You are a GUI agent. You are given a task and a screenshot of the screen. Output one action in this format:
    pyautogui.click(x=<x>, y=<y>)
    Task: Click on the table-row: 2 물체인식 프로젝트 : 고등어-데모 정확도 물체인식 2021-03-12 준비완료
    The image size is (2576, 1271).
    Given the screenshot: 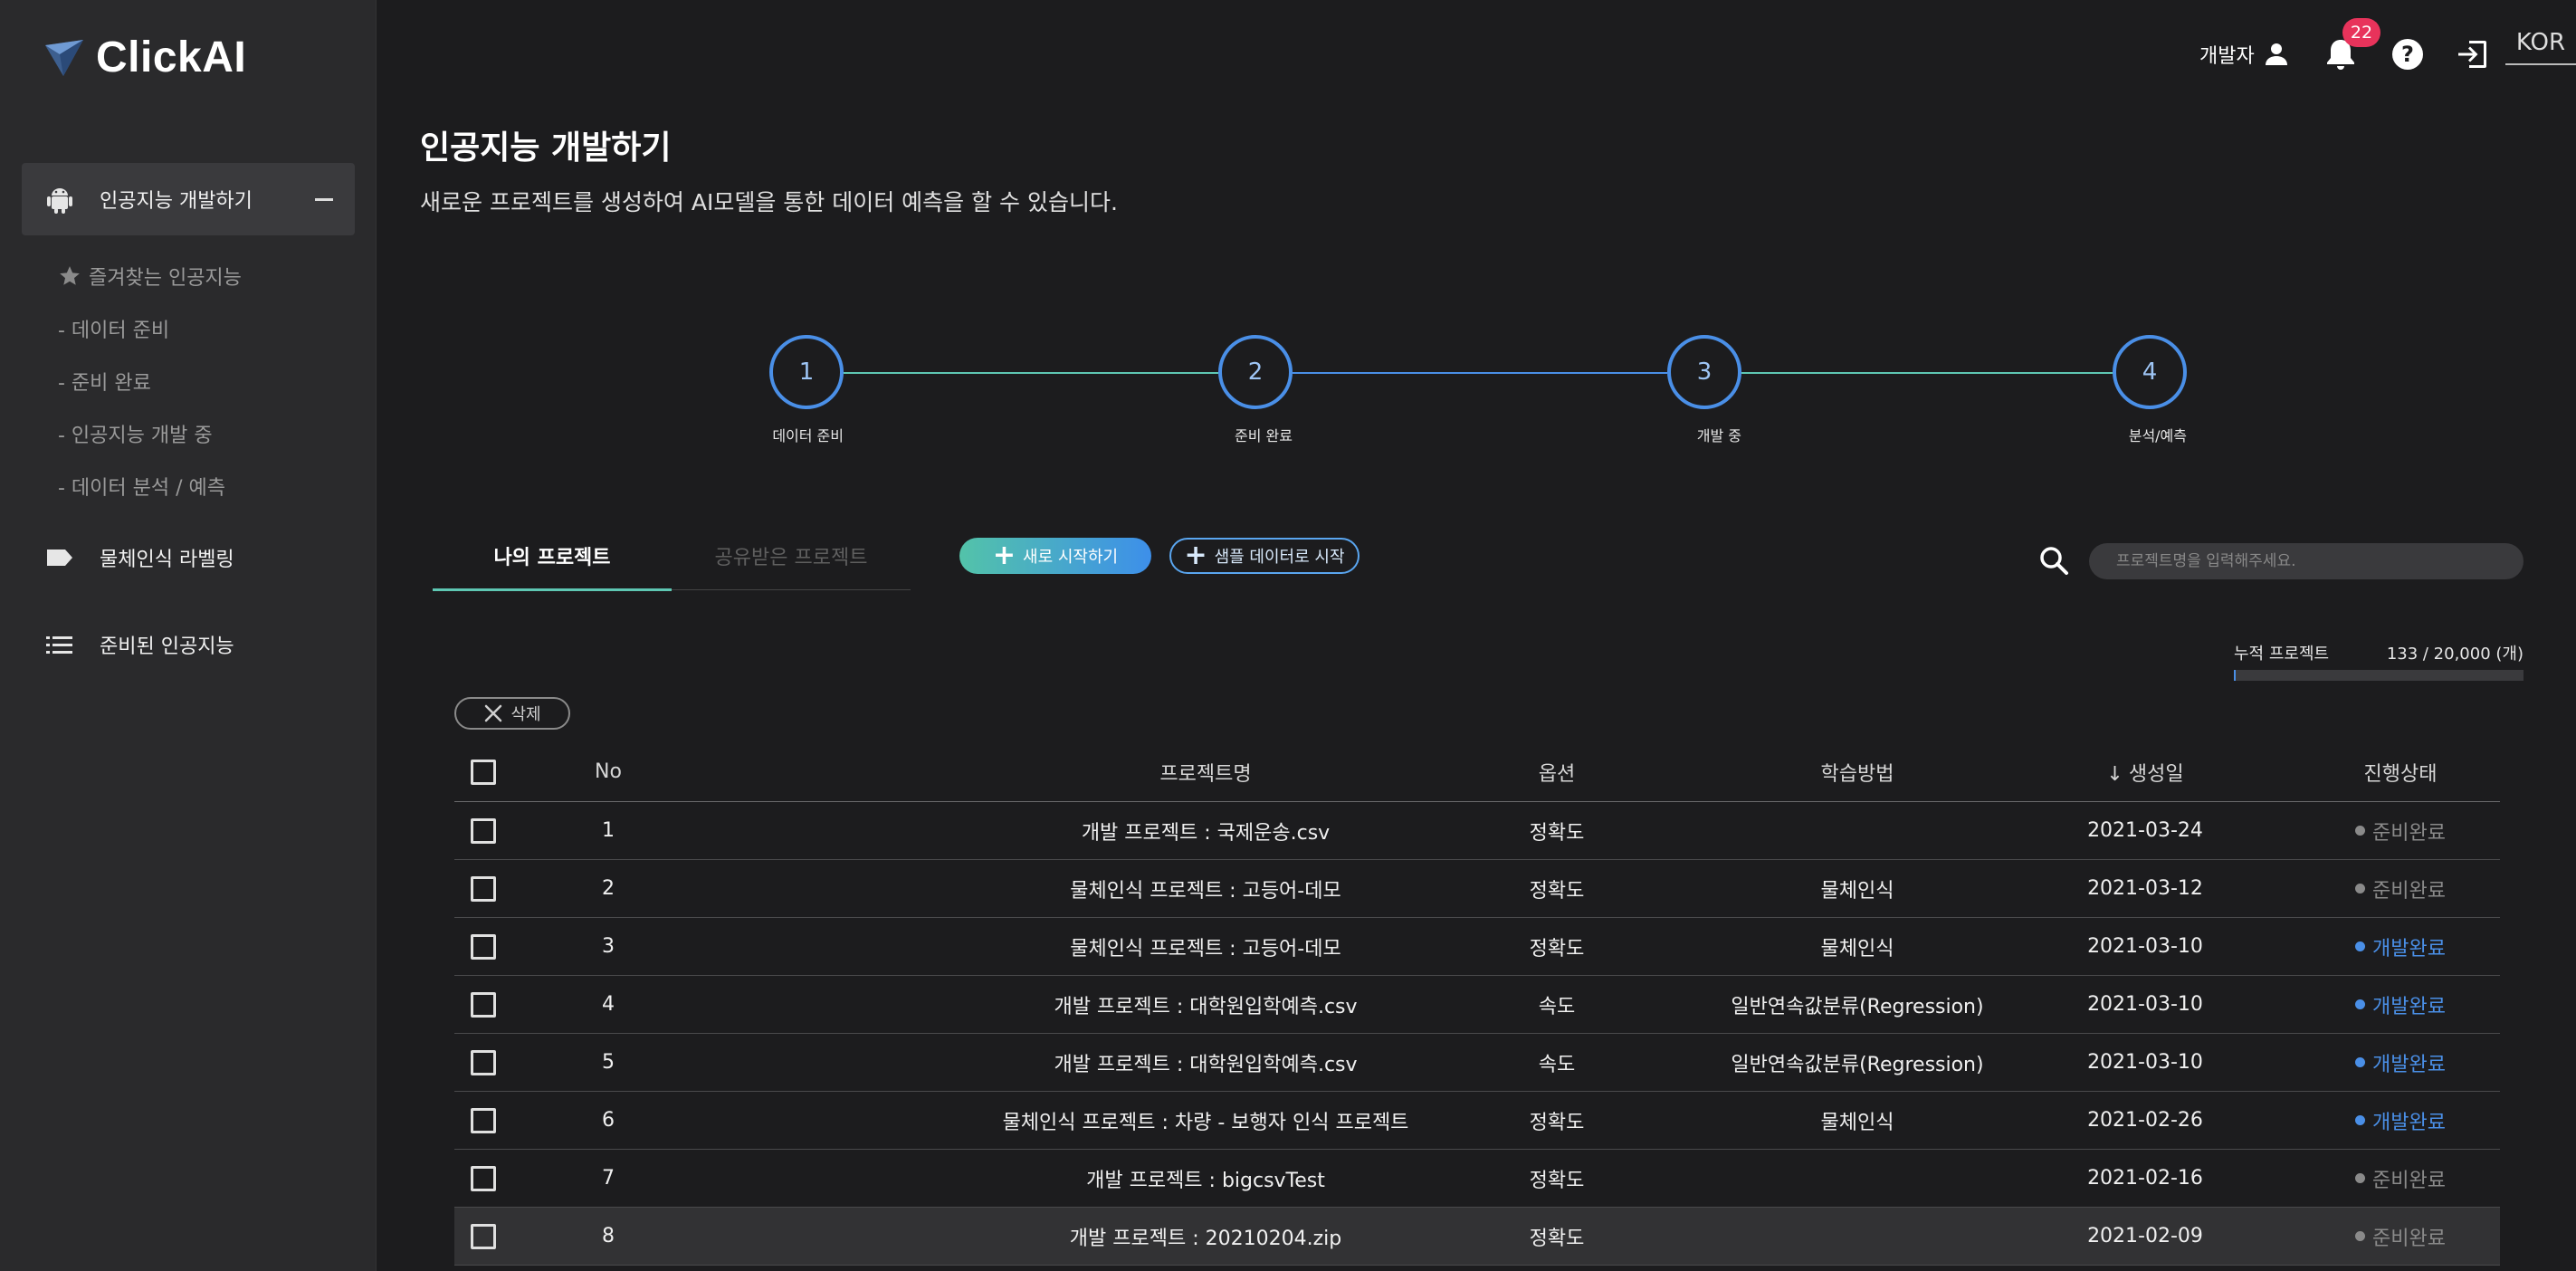 What is the action you would take?
    pyautogui.click(x=1477, y=889)
    